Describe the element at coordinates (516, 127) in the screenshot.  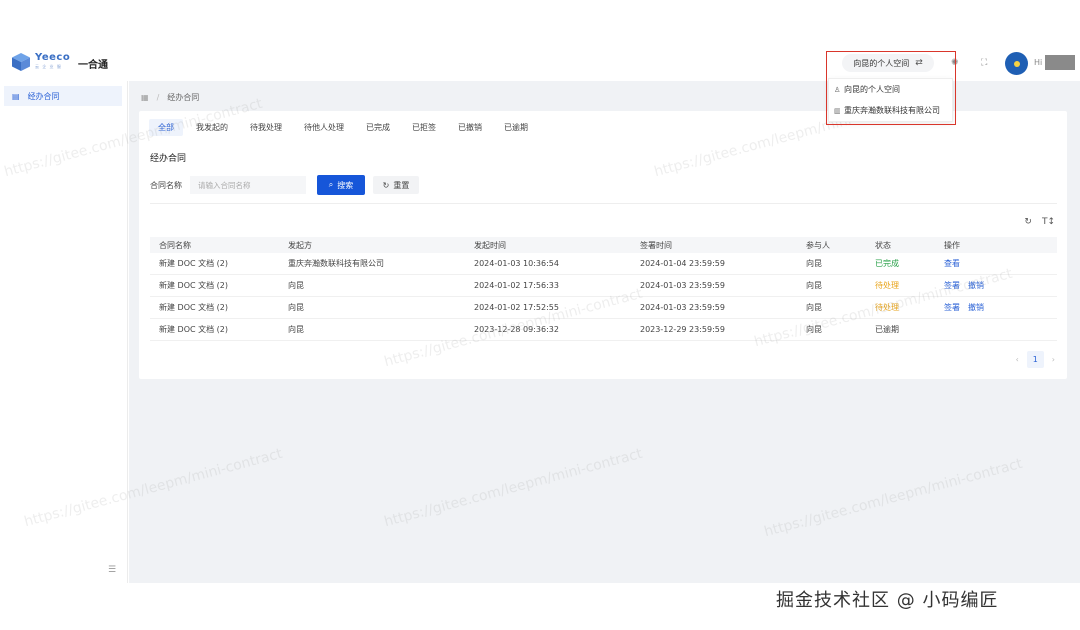
I see `tab-expired: 已逾期` at that location.